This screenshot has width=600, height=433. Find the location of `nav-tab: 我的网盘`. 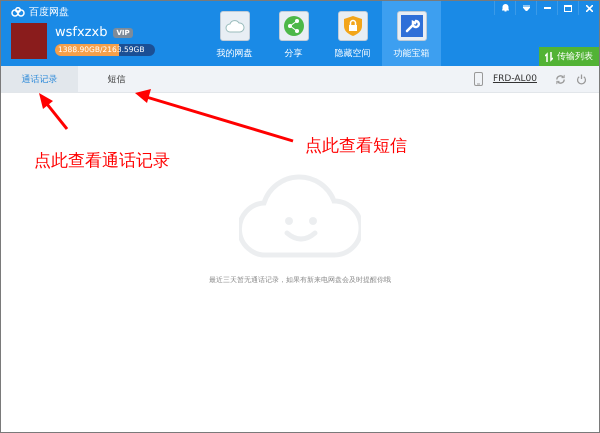

nav-tab: 我的网盘 is located at coordinates (234, 33).